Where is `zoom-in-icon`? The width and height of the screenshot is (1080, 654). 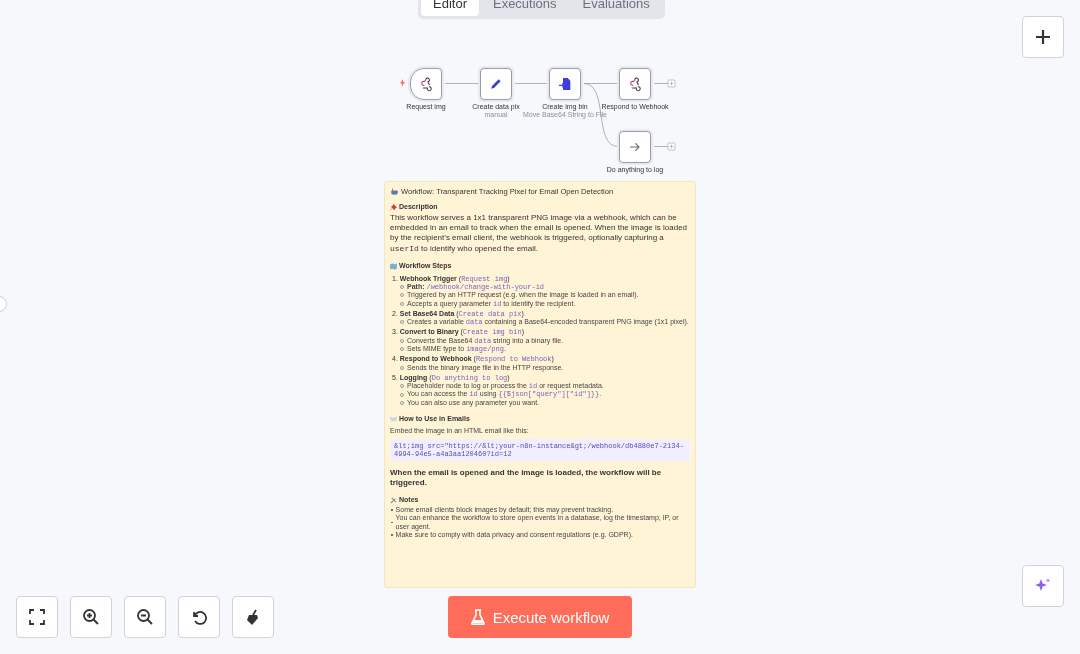 zoom-in-icon is located at coordinates (91, 617).